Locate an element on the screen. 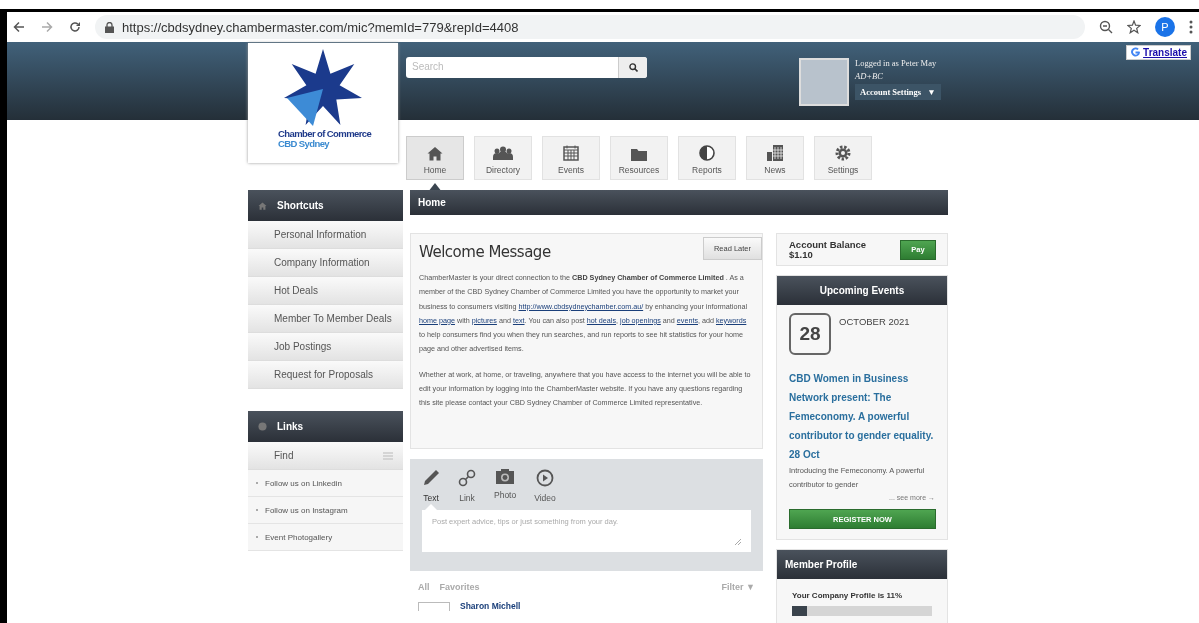 The width and height of the screenshot is (1199, 623). lock-icon is located at coordinates (109, 27).